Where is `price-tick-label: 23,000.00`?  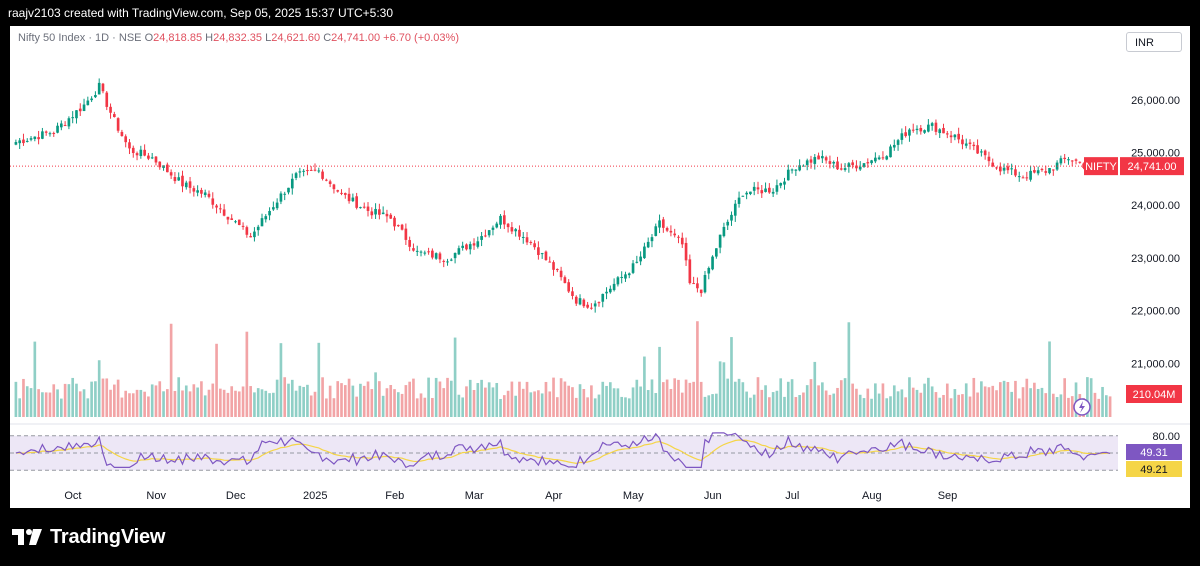
price-tick-label: 23,000.00 is located at coordinates (1155, 259).